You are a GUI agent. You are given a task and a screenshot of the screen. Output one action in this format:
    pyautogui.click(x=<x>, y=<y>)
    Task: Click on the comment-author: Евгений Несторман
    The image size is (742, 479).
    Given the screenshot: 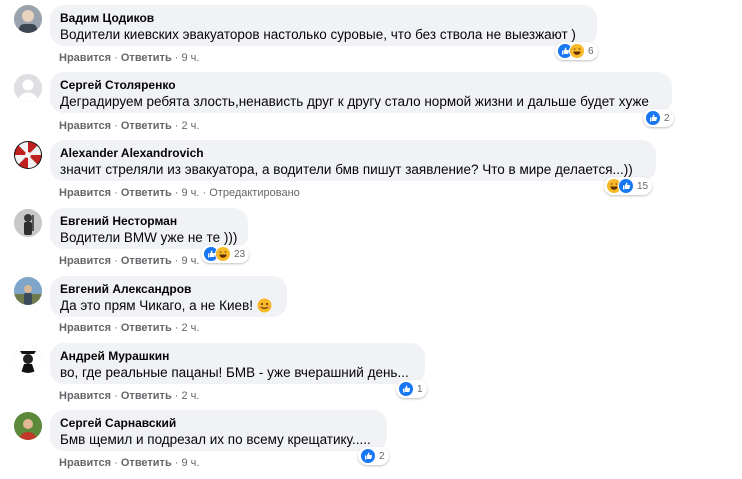 What is the action you would take?
    pyautogui.click(x=149, y=221)
    